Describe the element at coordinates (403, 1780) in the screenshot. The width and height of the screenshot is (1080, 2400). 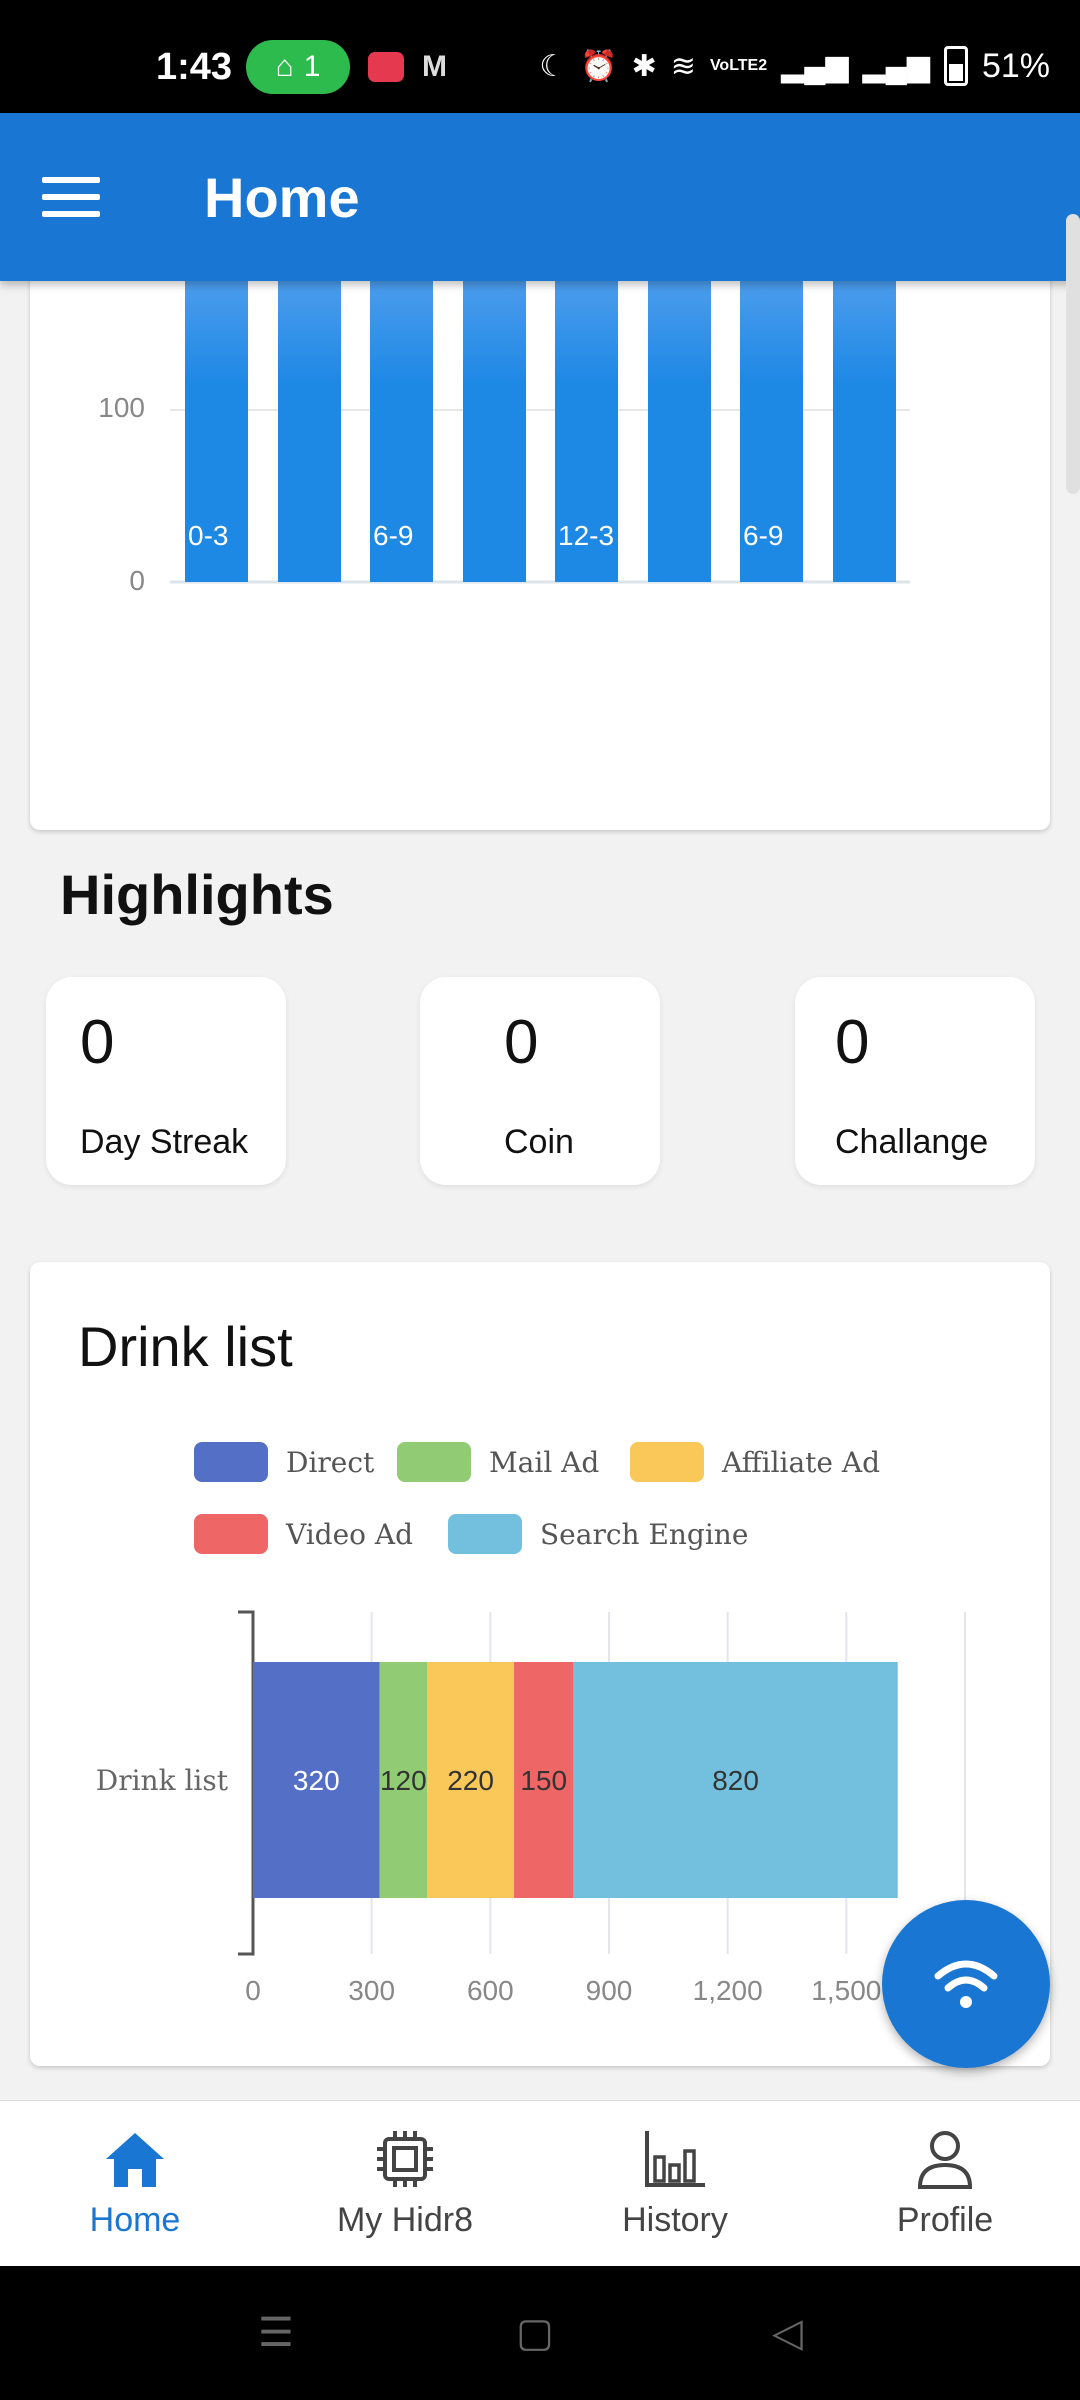
I see `bar-value-label: 120` at that location.